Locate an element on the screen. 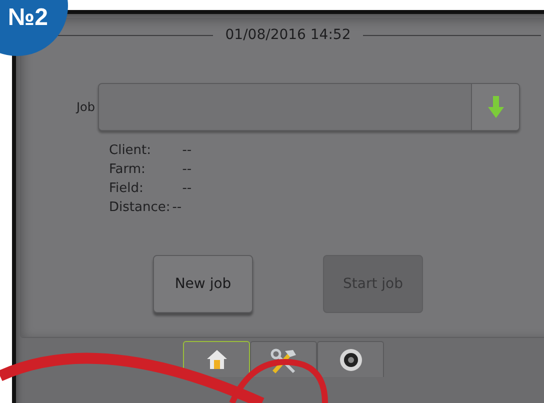 The height and width of the screenshot is (403, 544). camera-lens-icon is located at coordinates (350, 360).